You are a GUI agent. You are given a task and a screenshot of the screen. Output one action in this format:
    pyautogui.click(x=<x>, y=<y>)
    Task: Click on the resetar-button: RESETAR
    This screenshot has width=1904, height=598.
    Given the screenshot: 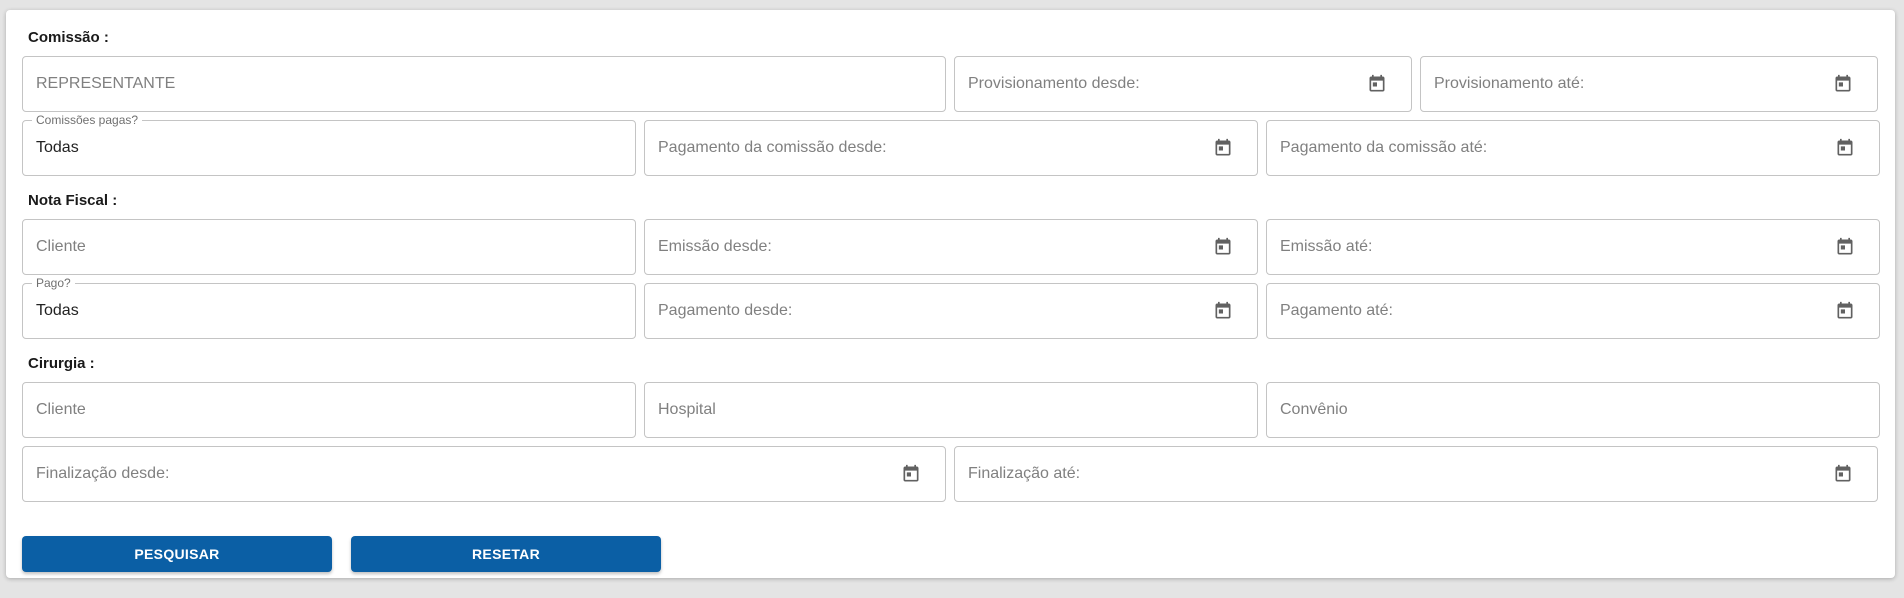 What is the action you would take?
    pyautogui.click(x=506, y=554)
    